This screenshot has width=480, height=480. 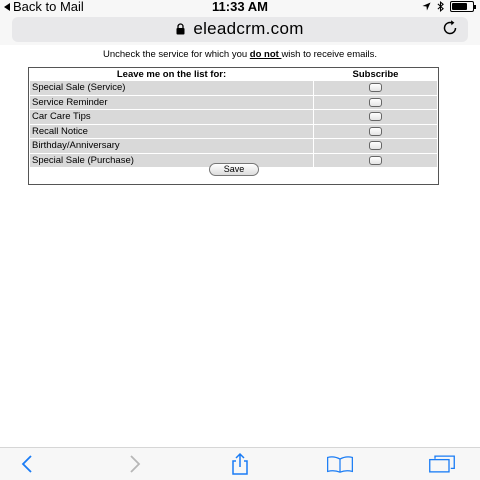 What do you see at coordinates (426, 6) in the screenshot?
I see `location-arrow-icon` at bounding box center [426, 6].